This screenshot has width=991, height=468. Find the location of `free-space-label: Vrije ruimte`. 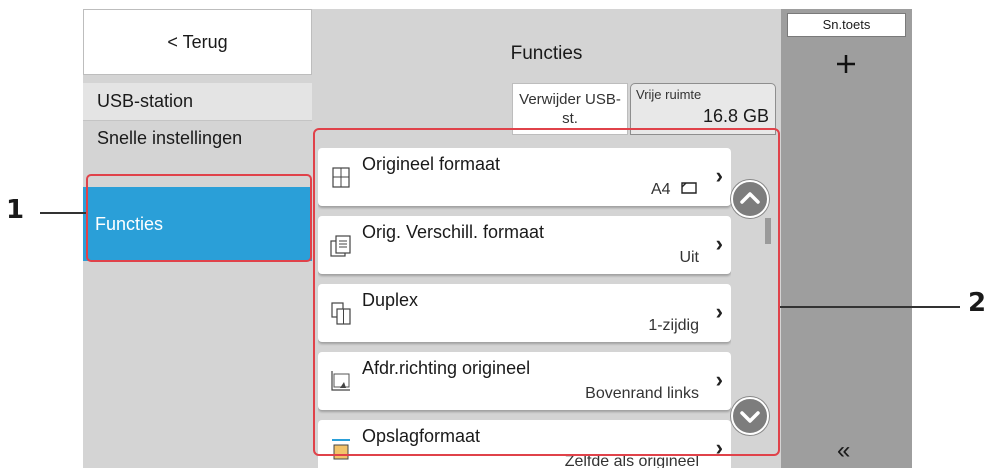

free-space-label: Vrije ruimte is located at coordinates (669, 94).